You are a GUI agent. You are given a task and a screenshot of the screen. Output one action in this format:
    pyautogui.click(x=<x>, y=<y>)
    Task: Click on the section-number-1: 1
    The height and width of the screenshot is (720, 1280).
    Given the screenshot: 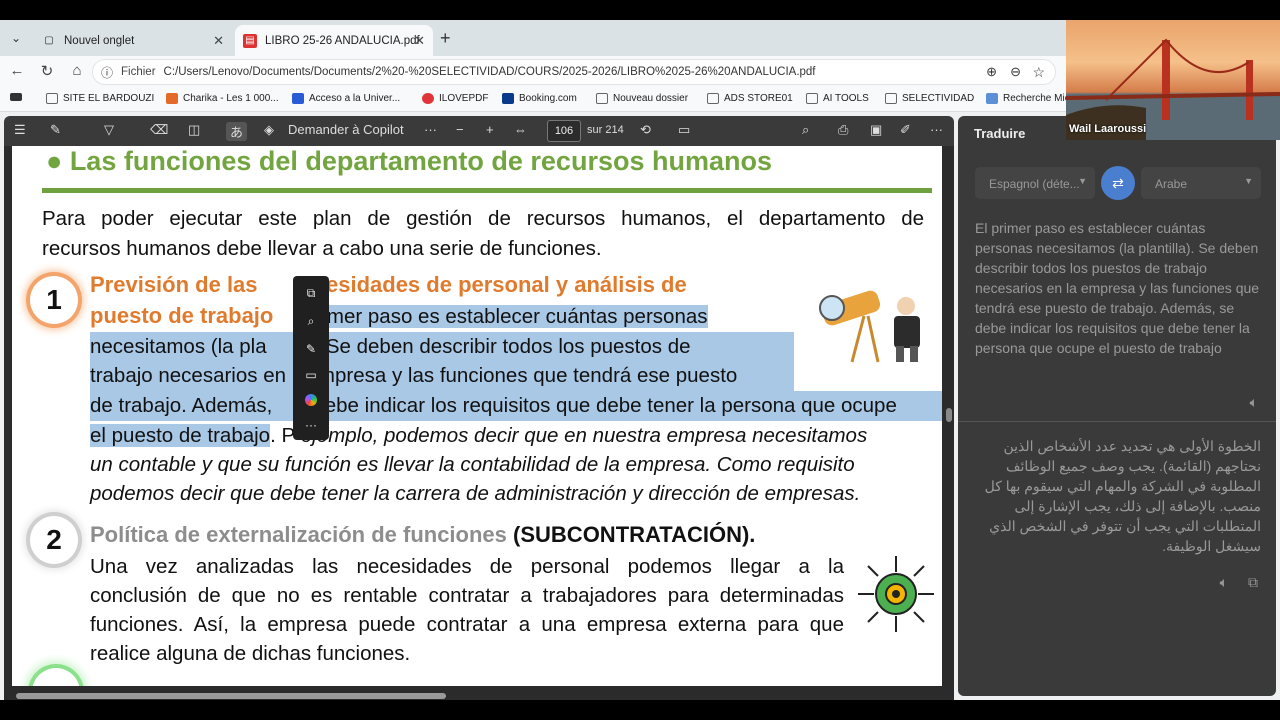 What is the action you would take?
    pyautogui.click(x=54, y=300)
    